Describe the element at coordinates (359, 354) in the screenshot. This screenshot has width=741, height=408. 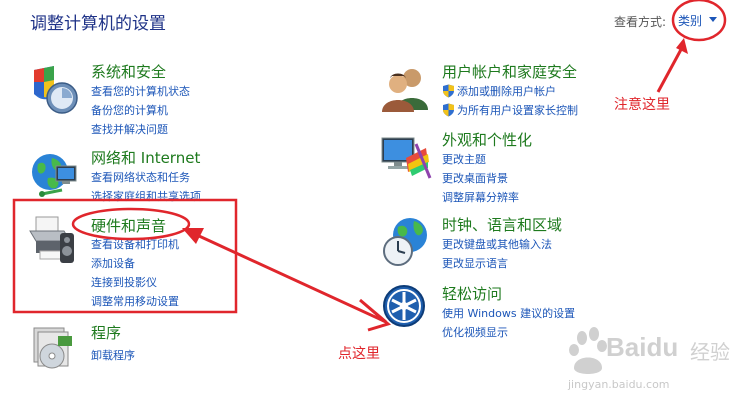
I see `click-here-annotation: 点这里` at that location.